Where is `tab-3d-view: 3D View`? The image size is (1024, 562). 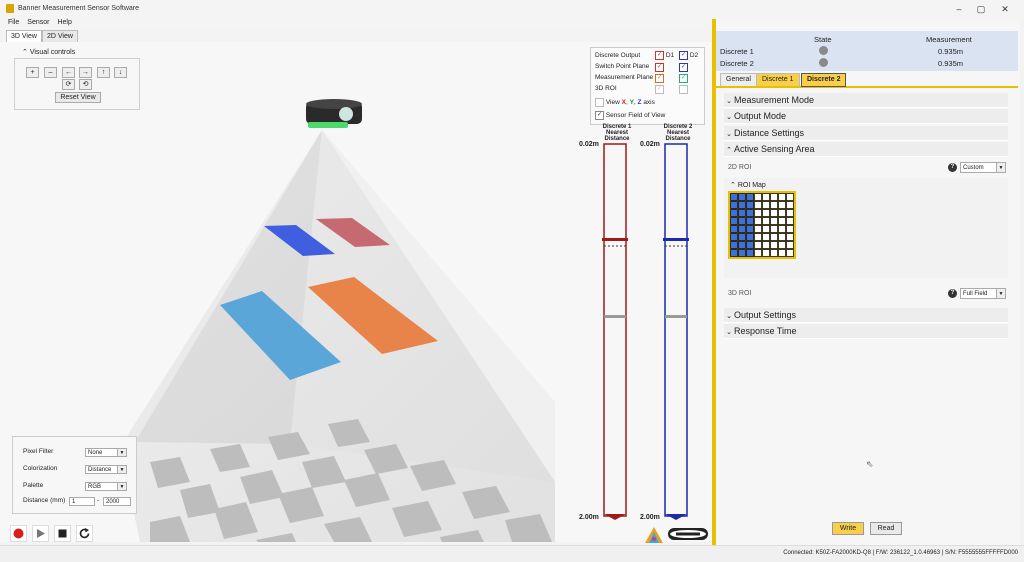
tab-3d-view: 3D View is located at coordinates (24, 36).